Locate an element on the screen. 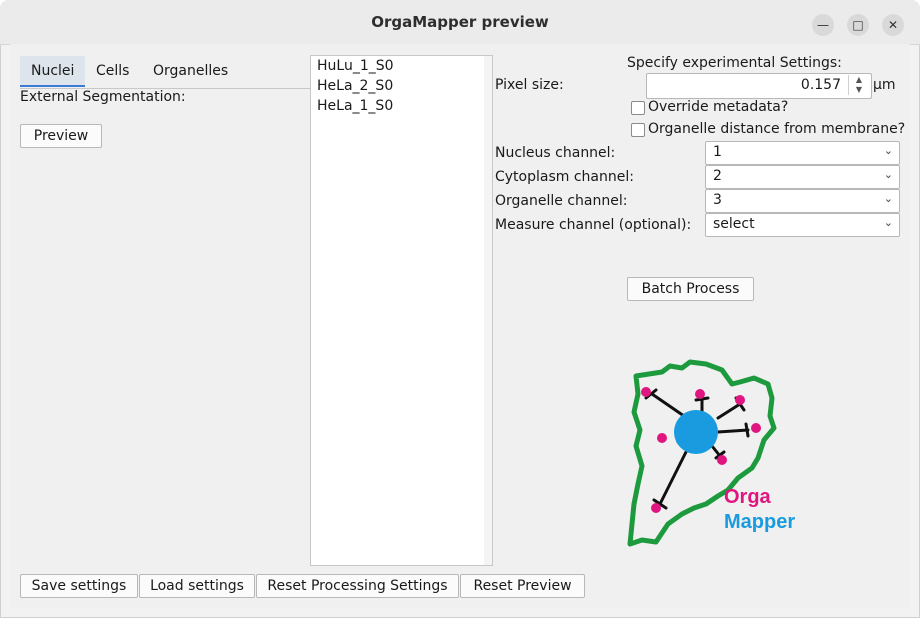 The height and width of the screenshot is (618, 920). pixel-size-label: Pixel size: is located at coordinates (529, 85).